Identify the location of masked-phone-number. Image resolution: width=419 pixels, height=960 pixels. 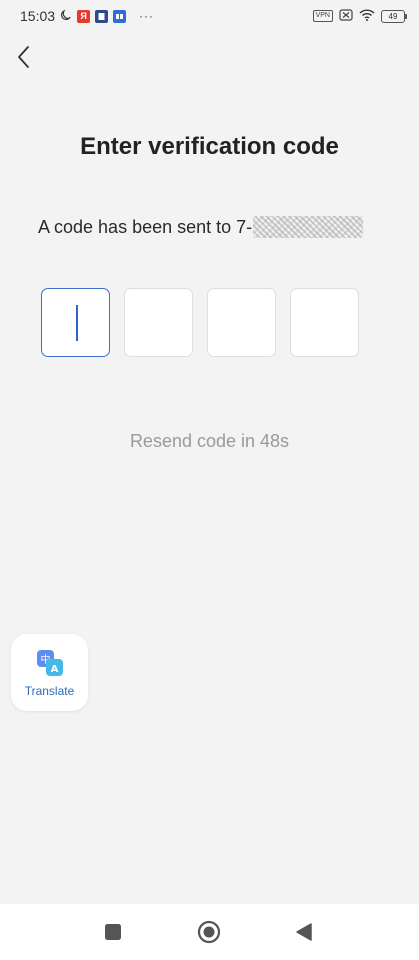
(308, 227).